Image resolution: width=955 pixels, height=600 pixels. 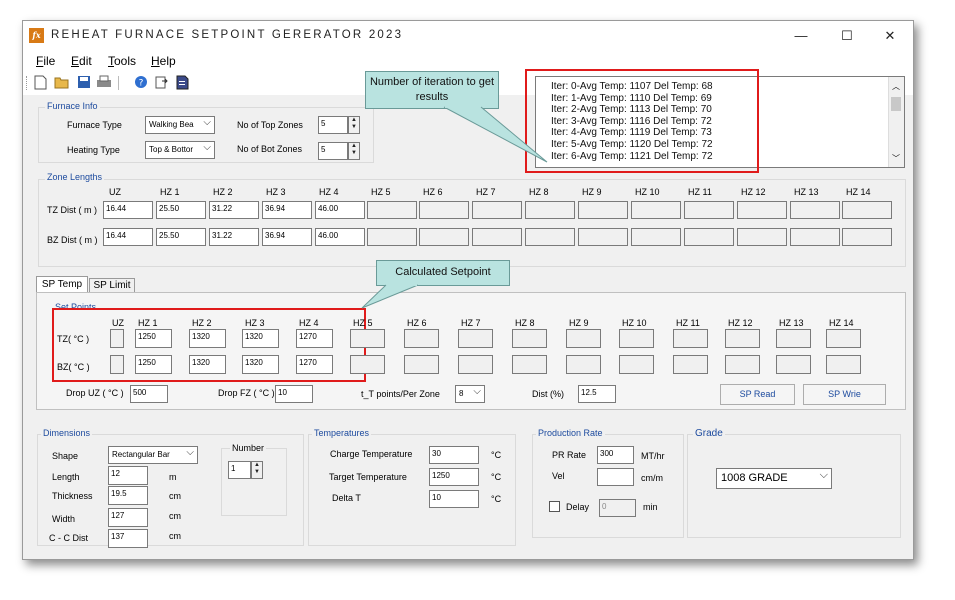 What do you see at coordinates (257, 470) in the screenshot?
I see `number-spinner: ▲ ▼` at bounding box center [257, 470].